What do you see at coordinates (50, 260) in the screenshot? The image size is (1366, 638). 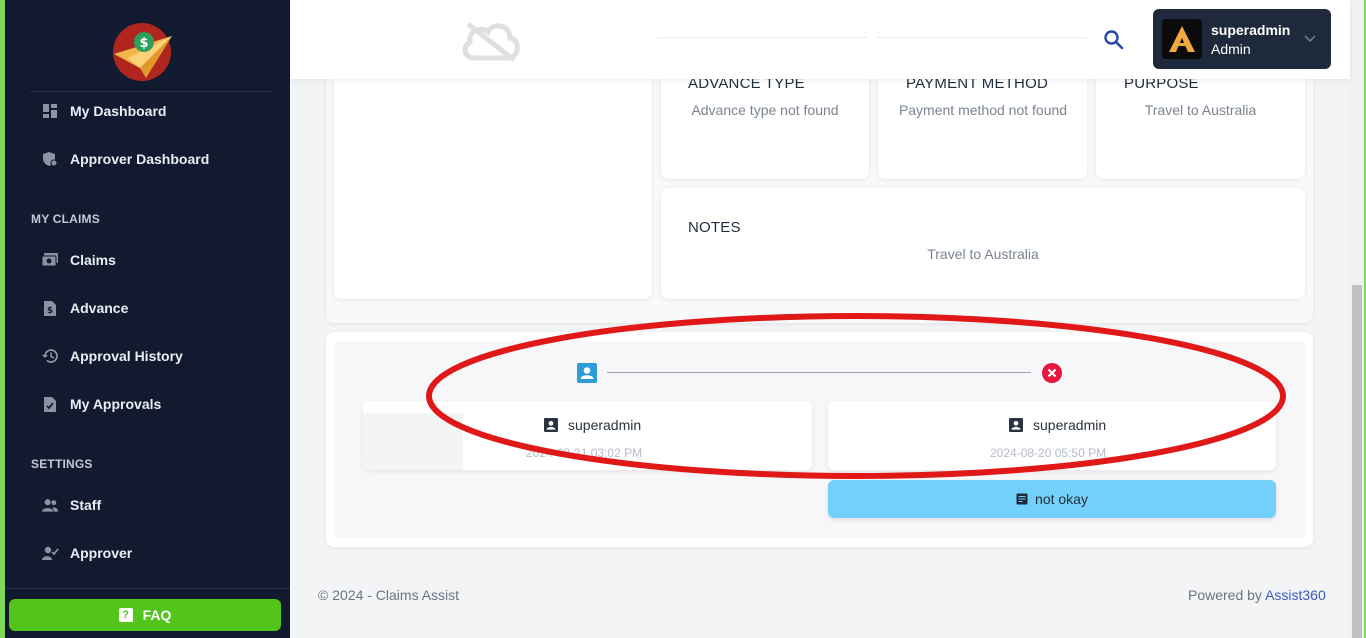 I see `money-icon` at bounding box center [50, 260].